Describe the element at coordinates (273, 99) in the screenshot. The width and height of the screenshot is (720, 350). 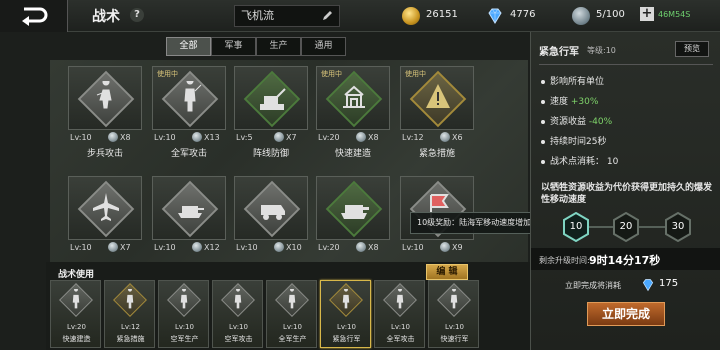
I see `artillery-icon` at that location.